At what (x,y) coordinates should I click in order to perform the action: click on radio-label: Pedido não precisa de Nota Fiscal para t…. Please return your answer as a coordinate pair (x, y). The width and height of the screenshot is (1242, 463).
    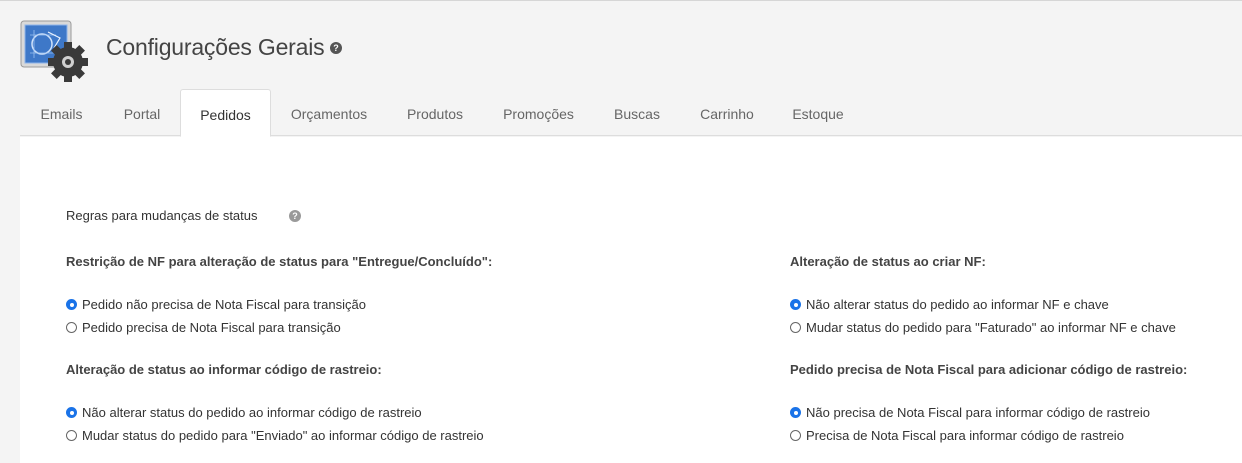
    Looking at the image, I should click on (224, 304).